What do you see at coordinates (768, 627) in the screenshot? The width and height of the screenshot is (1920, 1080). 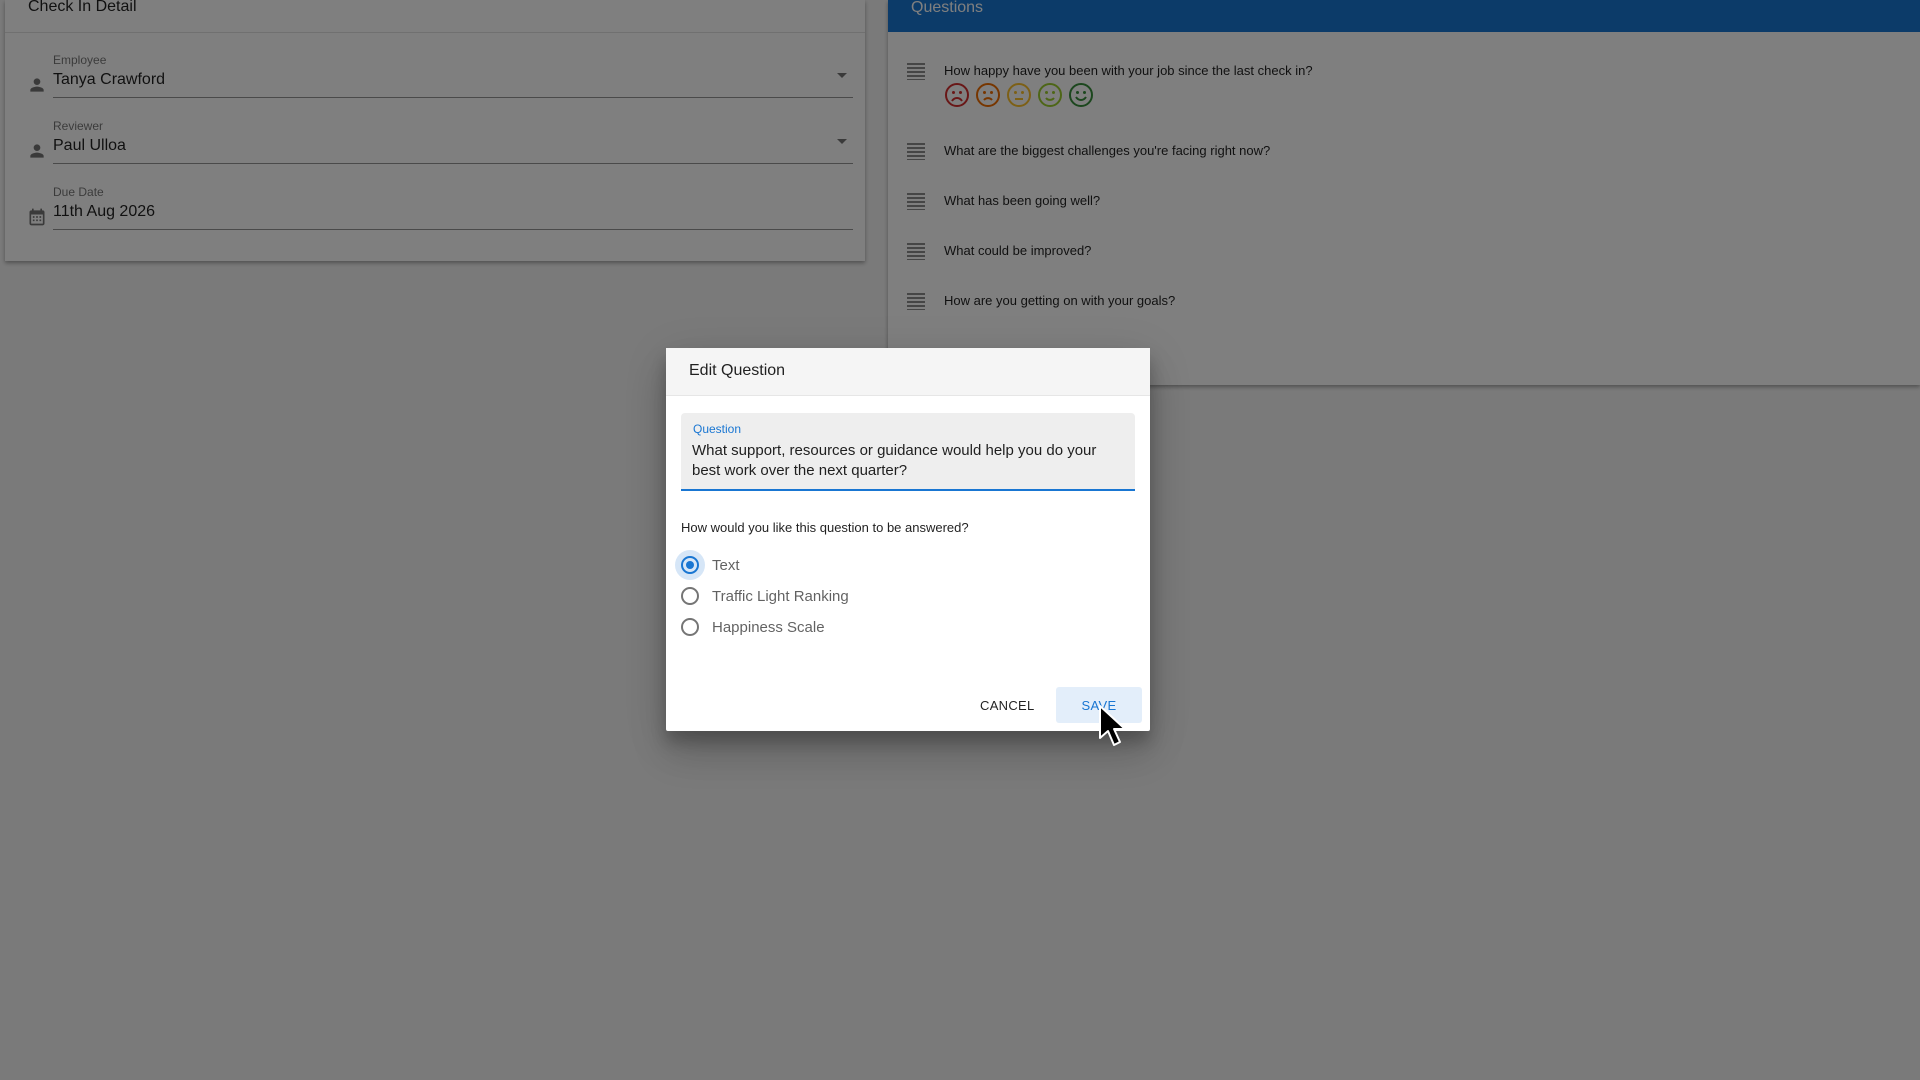 I see `radio-label: Happiness Scale` at bounding box center [768, 627].